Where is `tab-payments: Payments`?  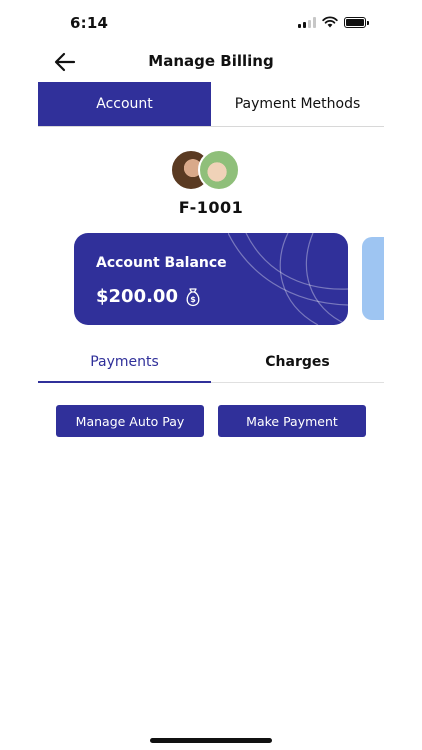 tab-payments: Payments is located at coordinates (124, 362).